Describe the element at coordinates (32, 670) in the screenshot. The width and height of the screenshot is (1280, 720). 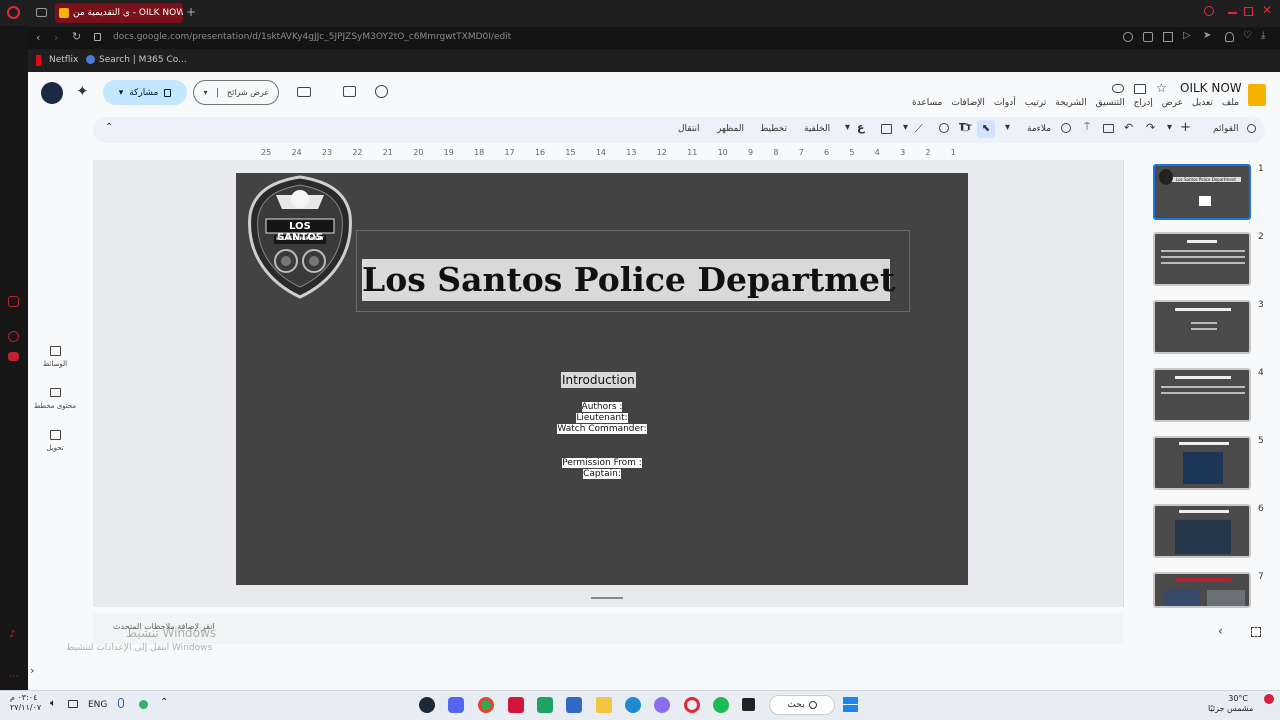
I see `expand-sidebar-icon: ›` at that location.